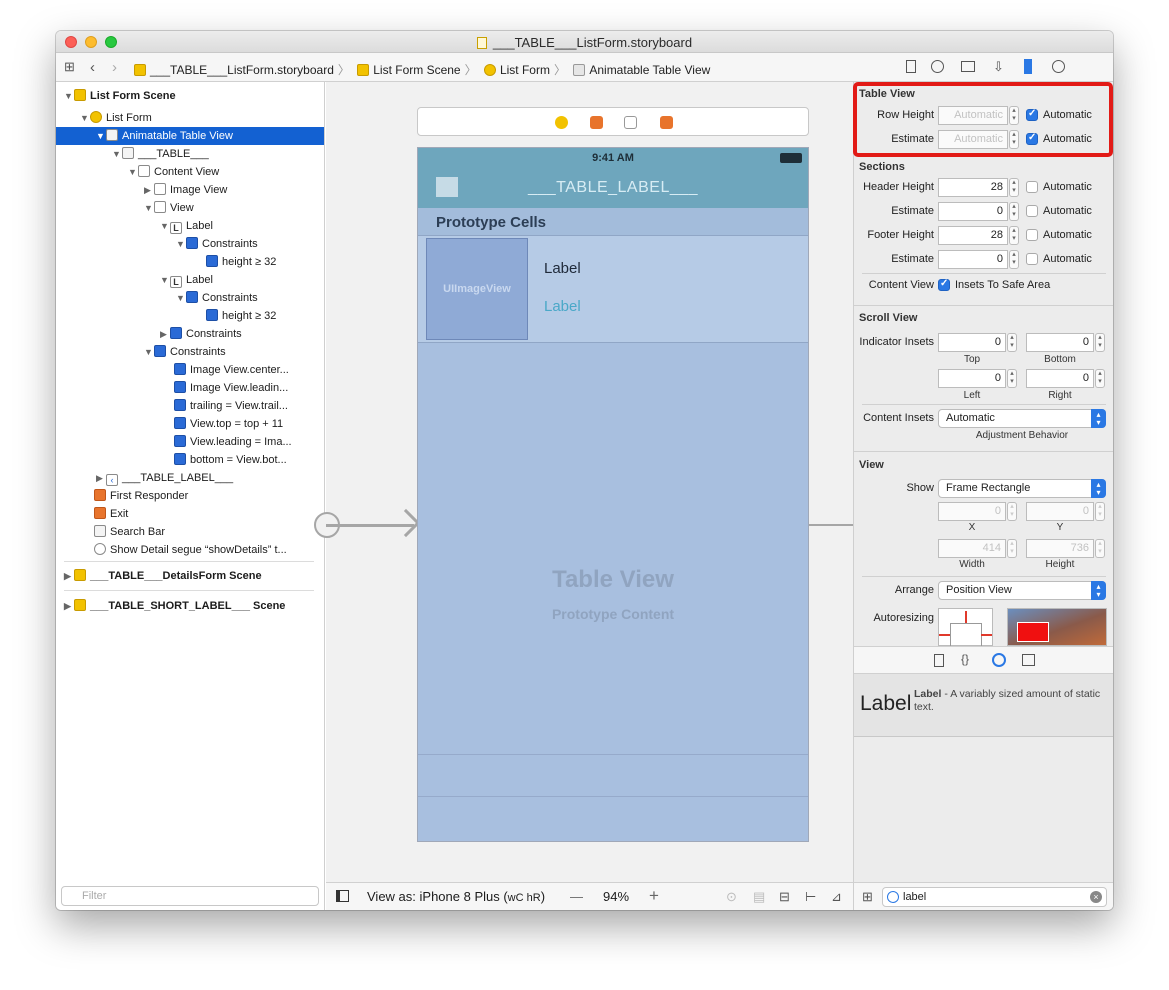 The width and height of the screenshot is (1169, 990). Describe the element at coordinates (649, 70) in the screenshot. I see `breadcrumb-table-view: Animatable Table View` at that location.